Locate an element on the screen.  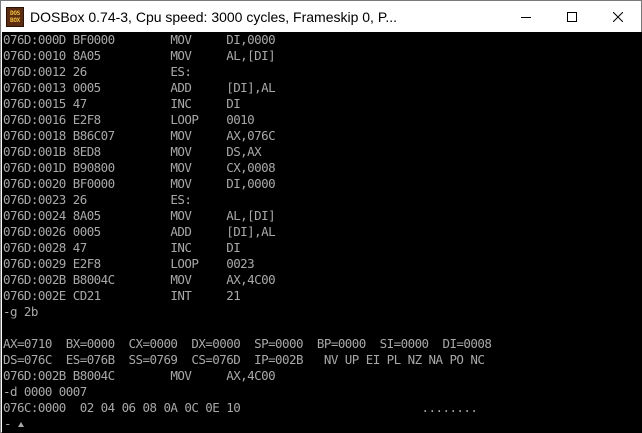
close-button is located at coordinates (618, 16).